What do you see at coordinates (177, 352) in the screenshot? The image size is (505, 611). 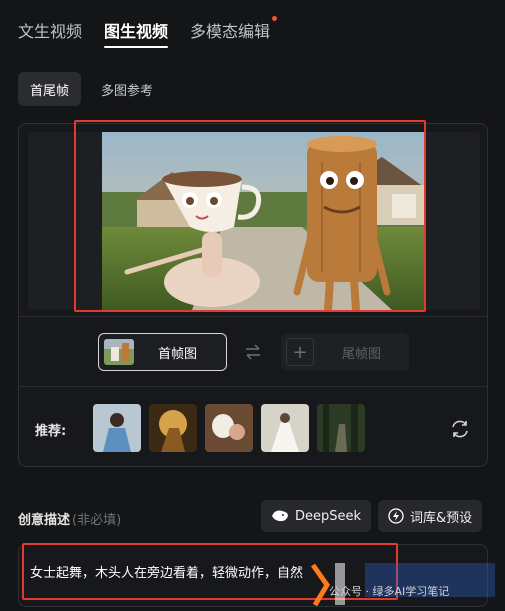 I see `first-frame-label: 首帧图` at bounding box center [177, 352].